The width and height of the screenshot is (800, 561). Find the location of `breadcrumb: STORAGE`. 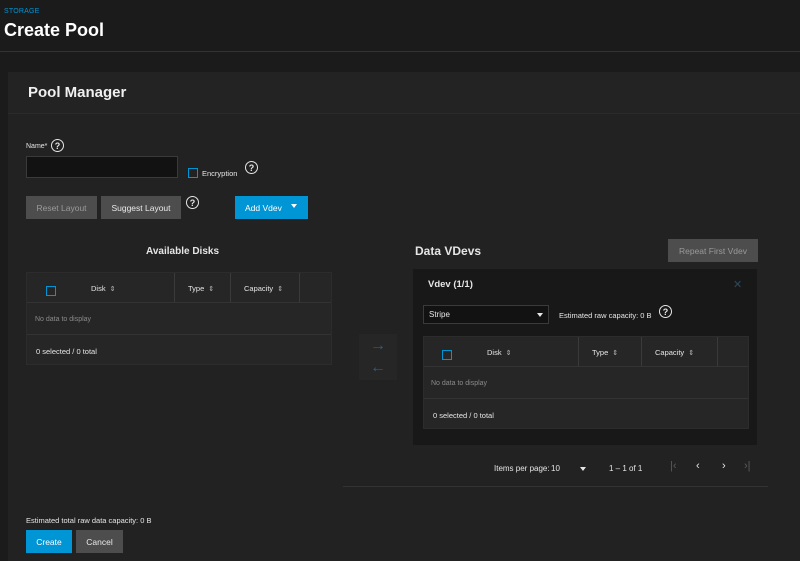

breadcrumb: STORAGE is located at coordinates (22, 11).